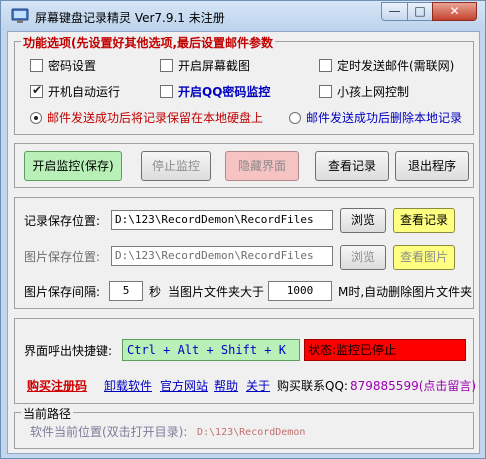 This screenshot has width=486, height=459. I want to click on timed-mail-checkbox: 定时发送邮件(需联网), so click(386, 66).